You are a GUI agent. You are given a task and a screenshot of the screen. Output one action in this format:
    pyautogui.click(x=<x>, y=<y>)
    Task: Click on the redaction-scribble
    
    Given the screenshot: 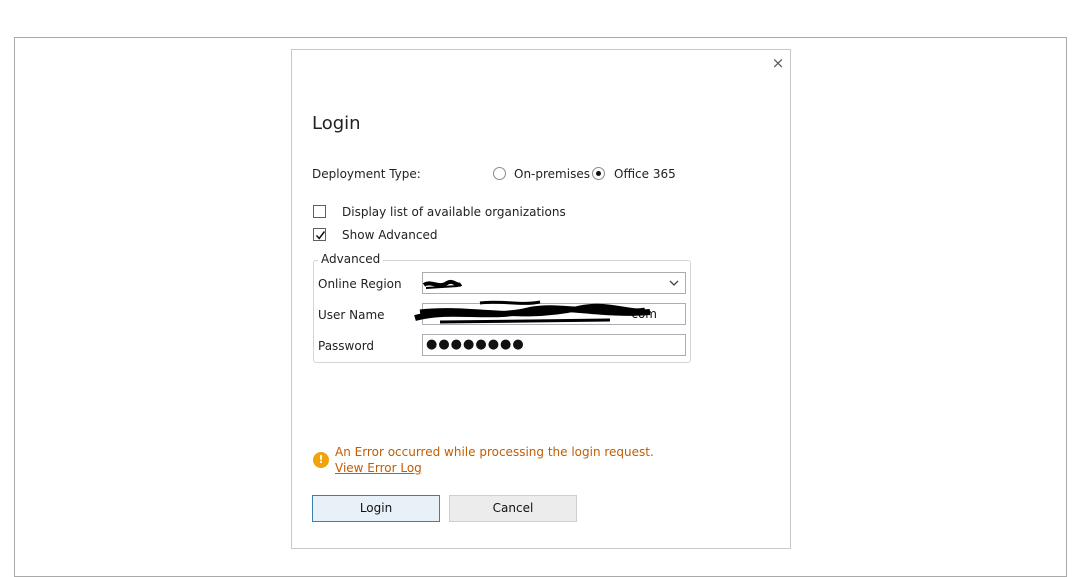 What is the action you would take?
    pyautogui.click(x=443, y=284)
    